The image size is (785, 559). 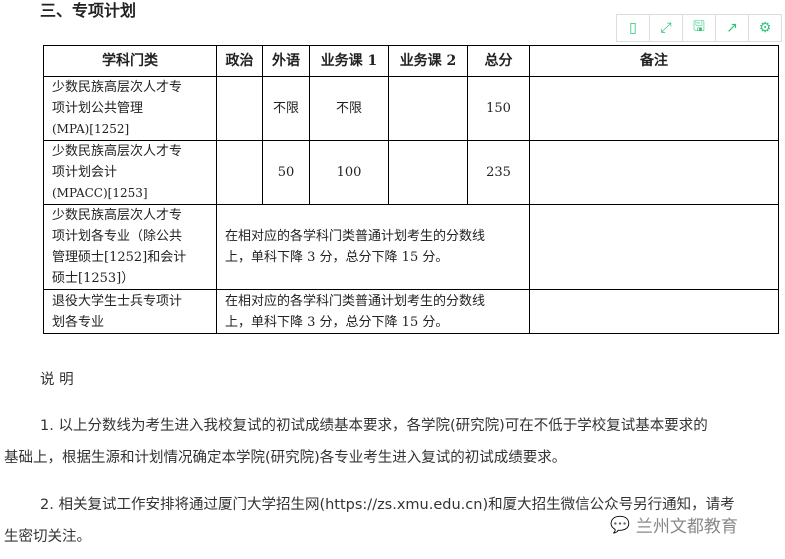 What do you see at coordinates (285, 458) in the screenshot?
I see `paragraph-line: 基础上，根据生源和计划情况确定本学院(研究院)各专业考生进入复试的初试成绩要求。` at bounding box center [285, 458].